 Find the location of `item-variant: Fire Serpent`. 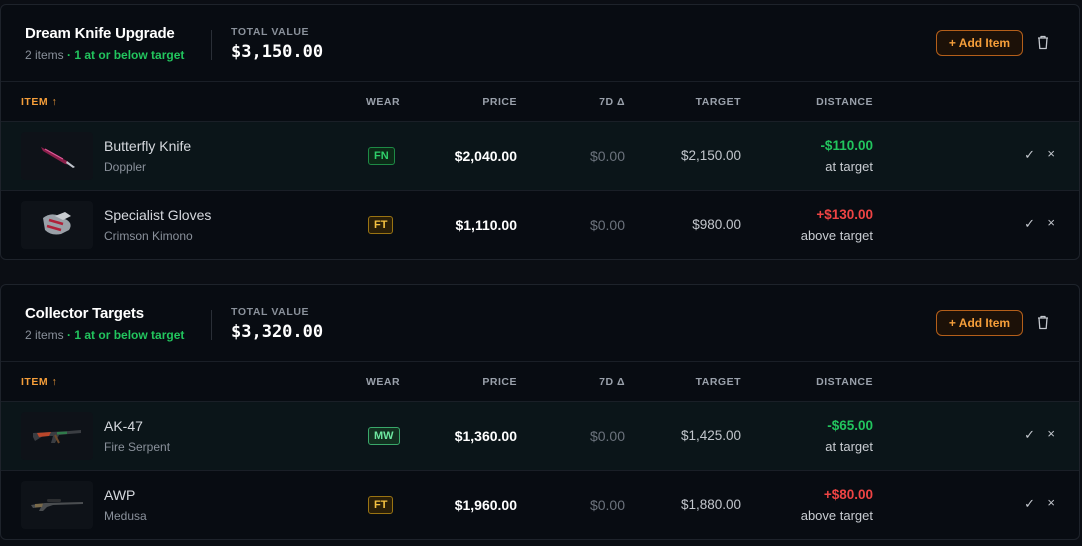

item-variant: Fire Serpent is located at coordinates (137, 447).